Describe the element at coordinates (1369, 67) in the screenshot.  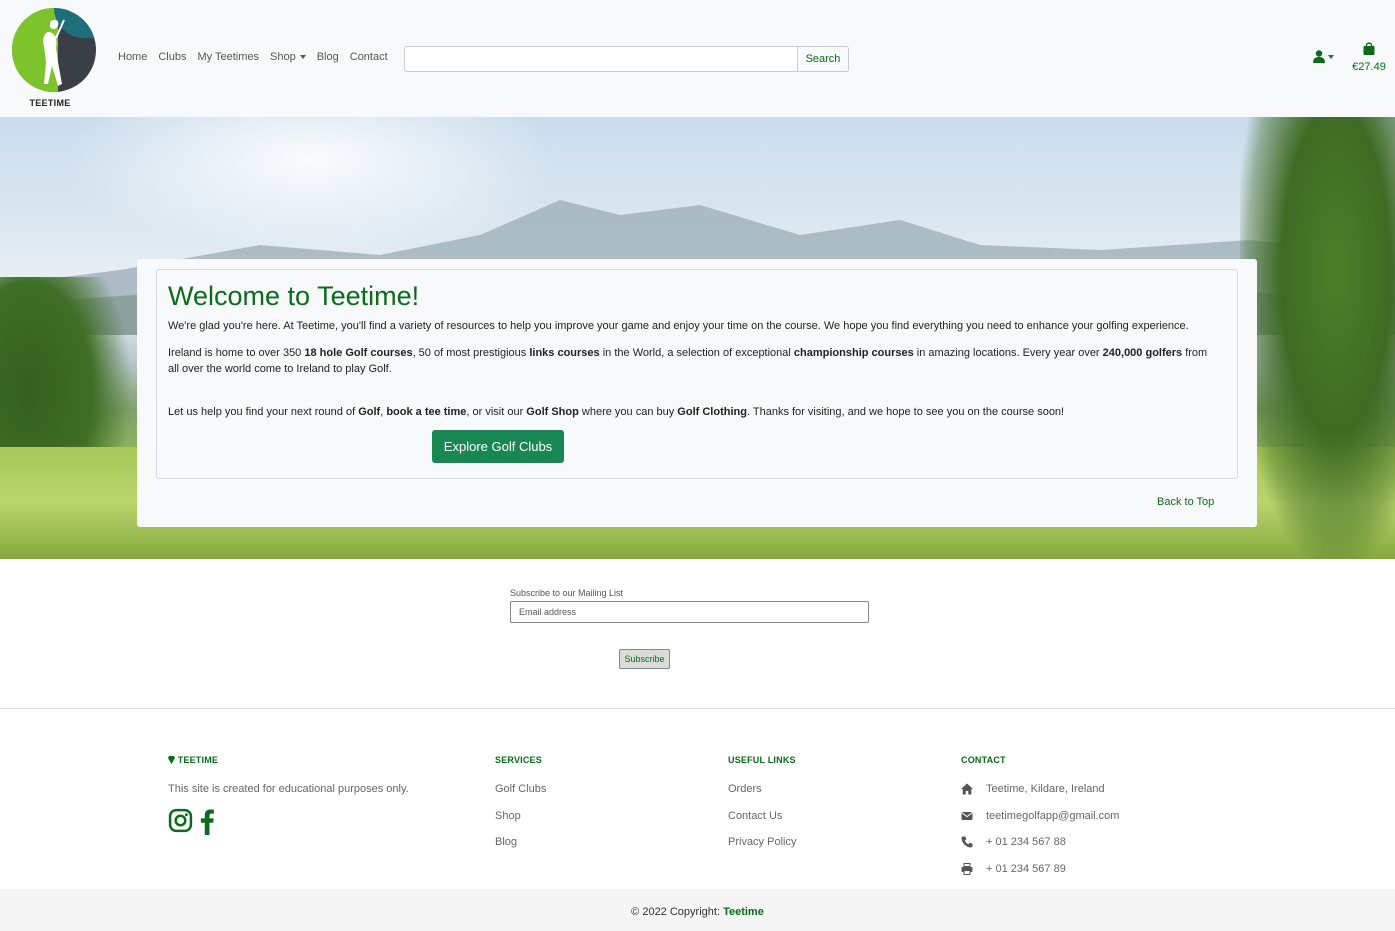
I see `cart-total: €27.49` at that location.